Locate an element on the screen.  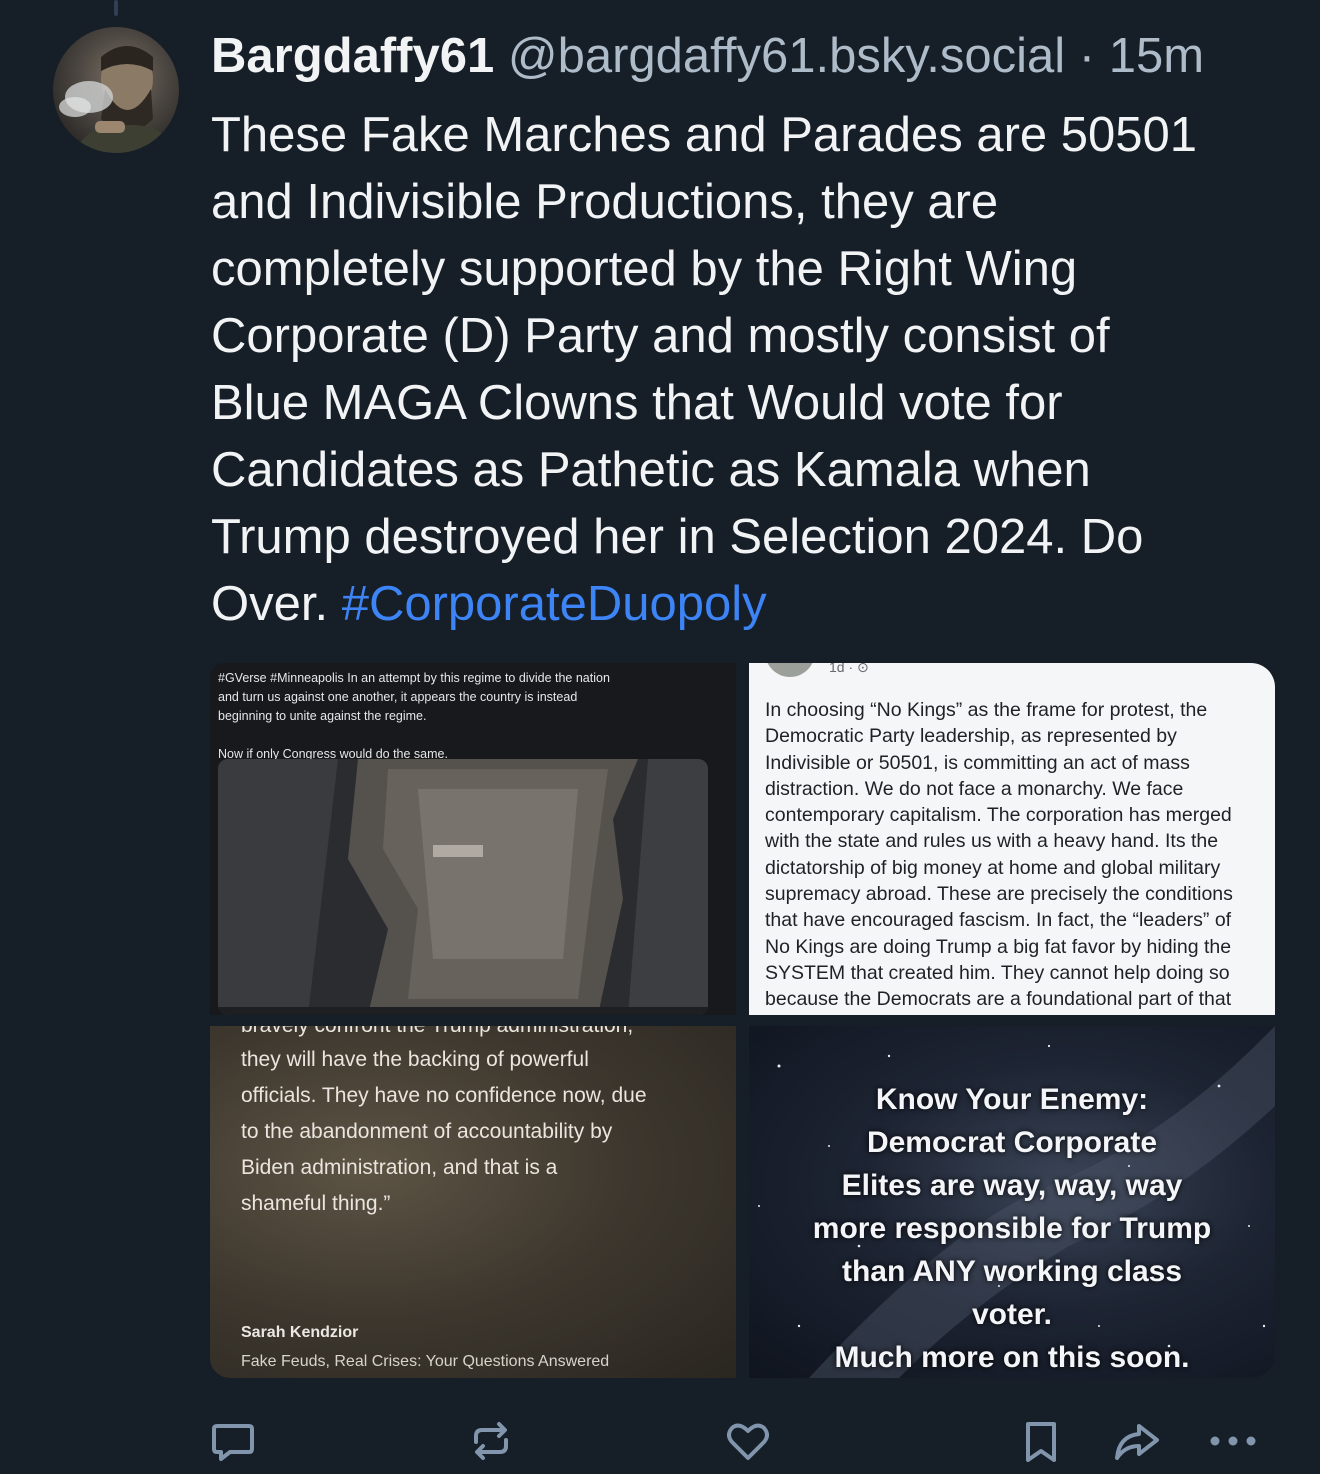
meme-line: Elites are way, way, way is located at coordinates (1012, 1185).